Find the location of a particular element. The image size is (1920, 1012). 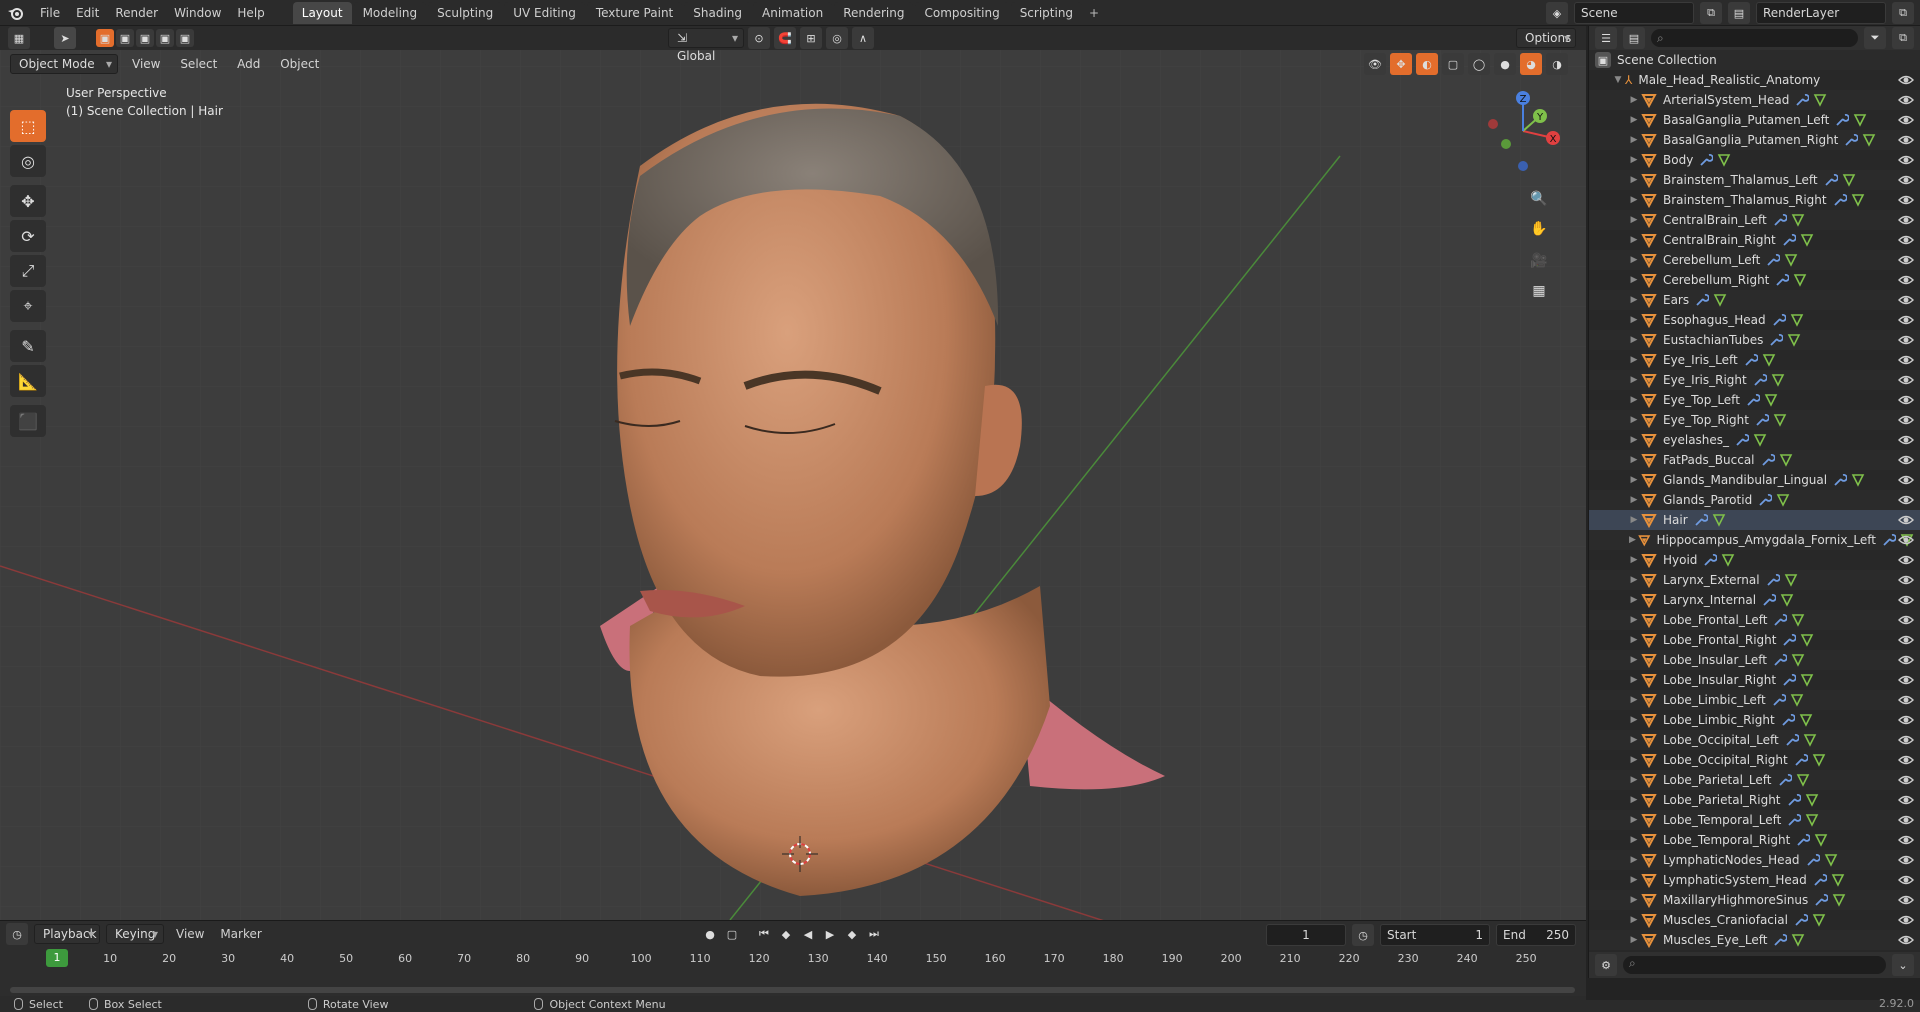

annotate-tool-icon: ✎ is located at coordinates (28, 346).